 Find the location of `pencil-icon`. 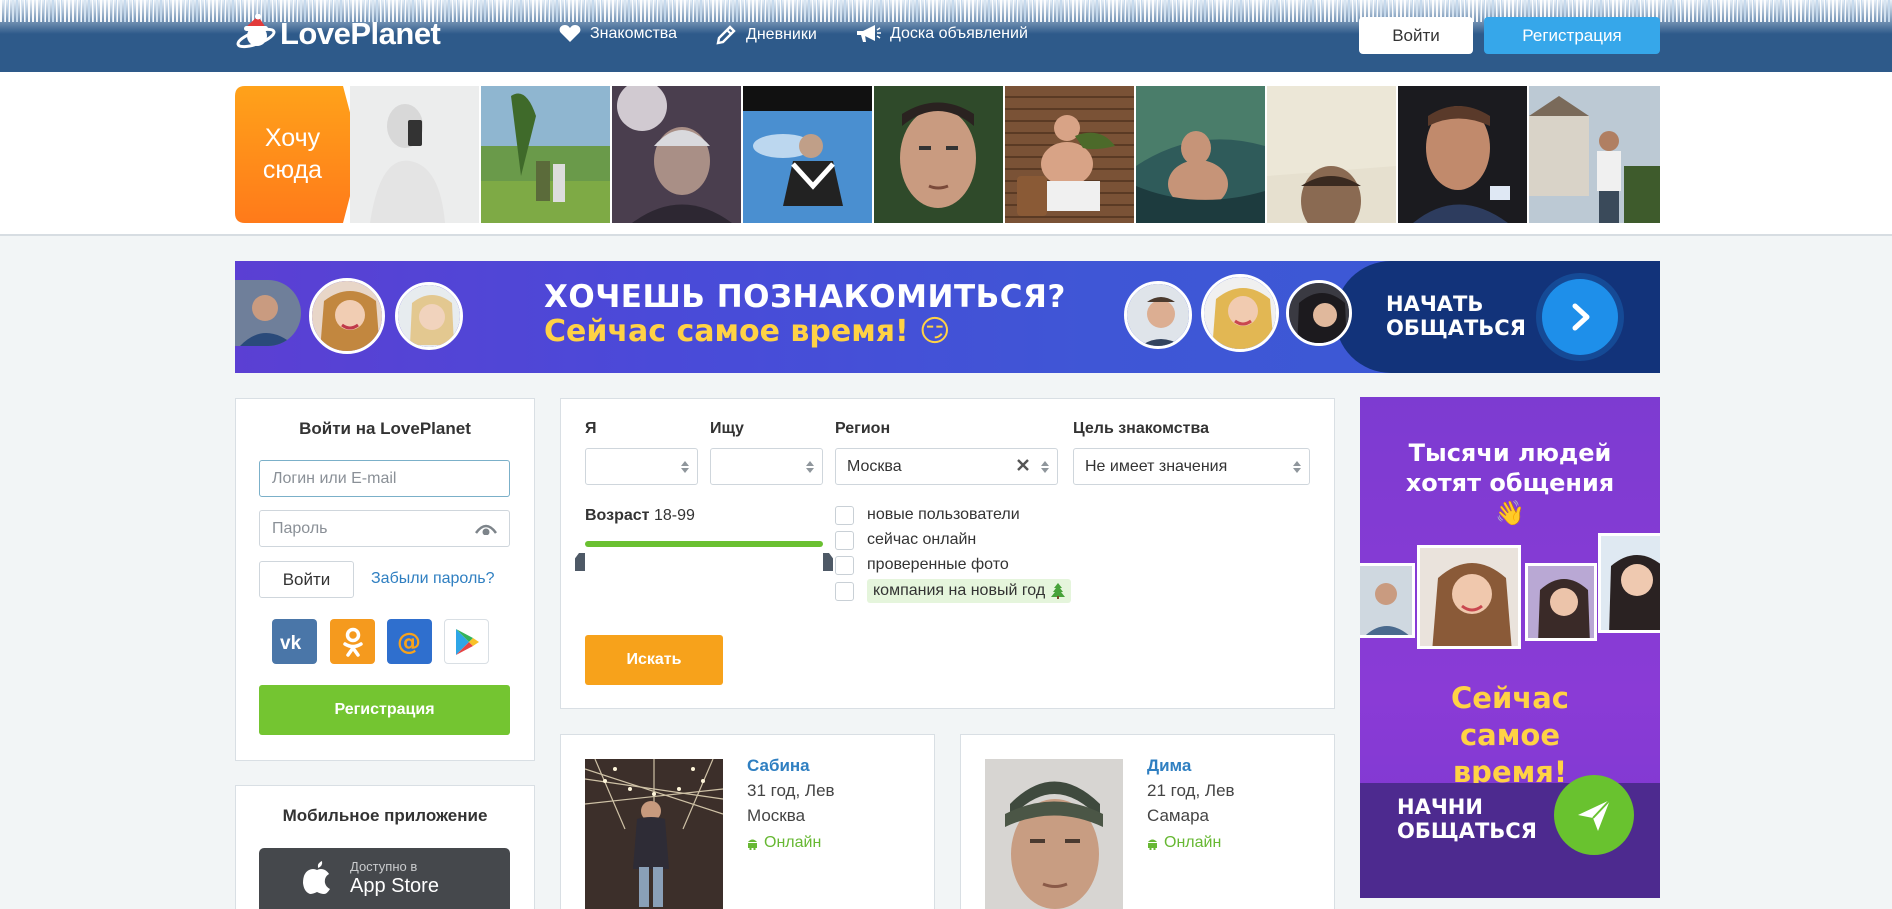

pencil-icon is located at coordinates (726, 35).